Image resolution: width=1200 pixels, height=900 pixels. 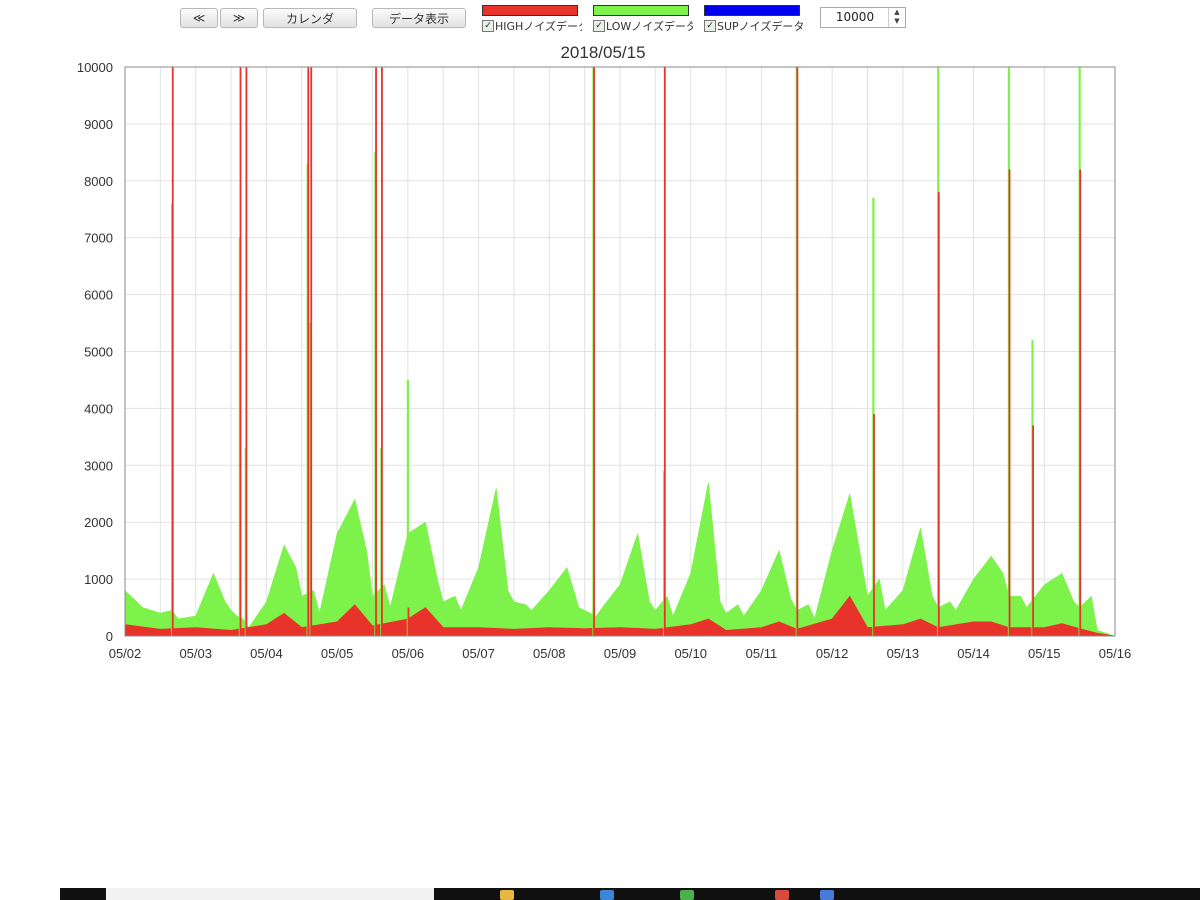 What do you see at coordinates (897, 12) in the screenshot?
I see `spin-up-icon: ▲` at bounding box center [897, 12].